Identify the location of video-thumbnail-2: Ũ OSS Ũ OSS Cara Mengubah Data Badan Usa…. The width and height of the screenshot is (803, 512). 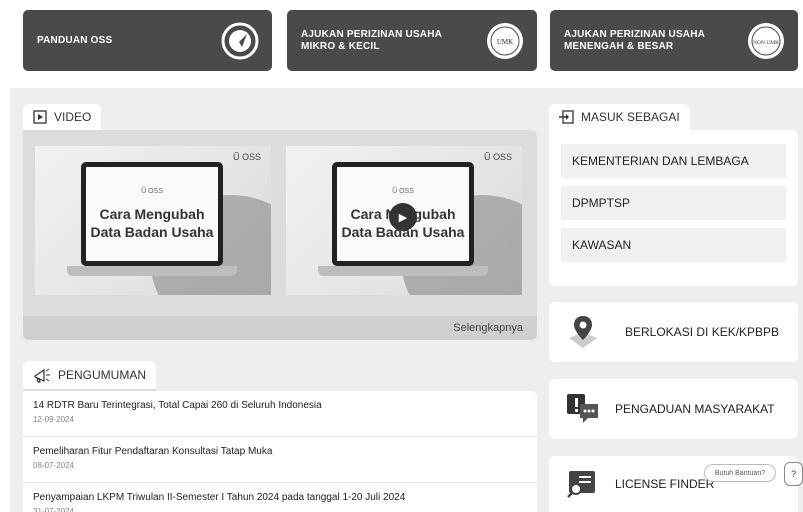
(404, 220).